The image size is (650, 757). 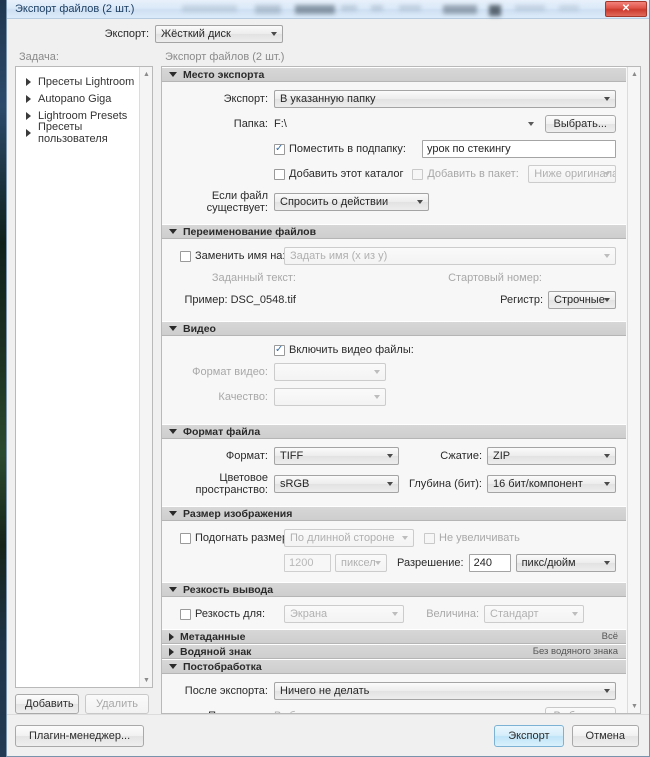 What do you see at coordinates (633, 390) in the screenshot?
I see `settings-panel-scrollbar: ▲ ▼` at bounding box center [633, 390].